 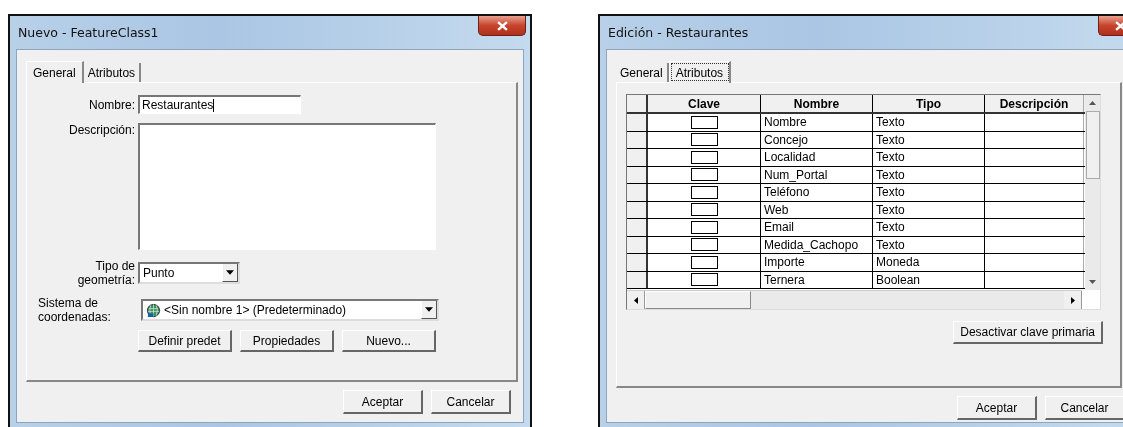 I want to click on column-header: Tipo, so click(x=929, y=103).